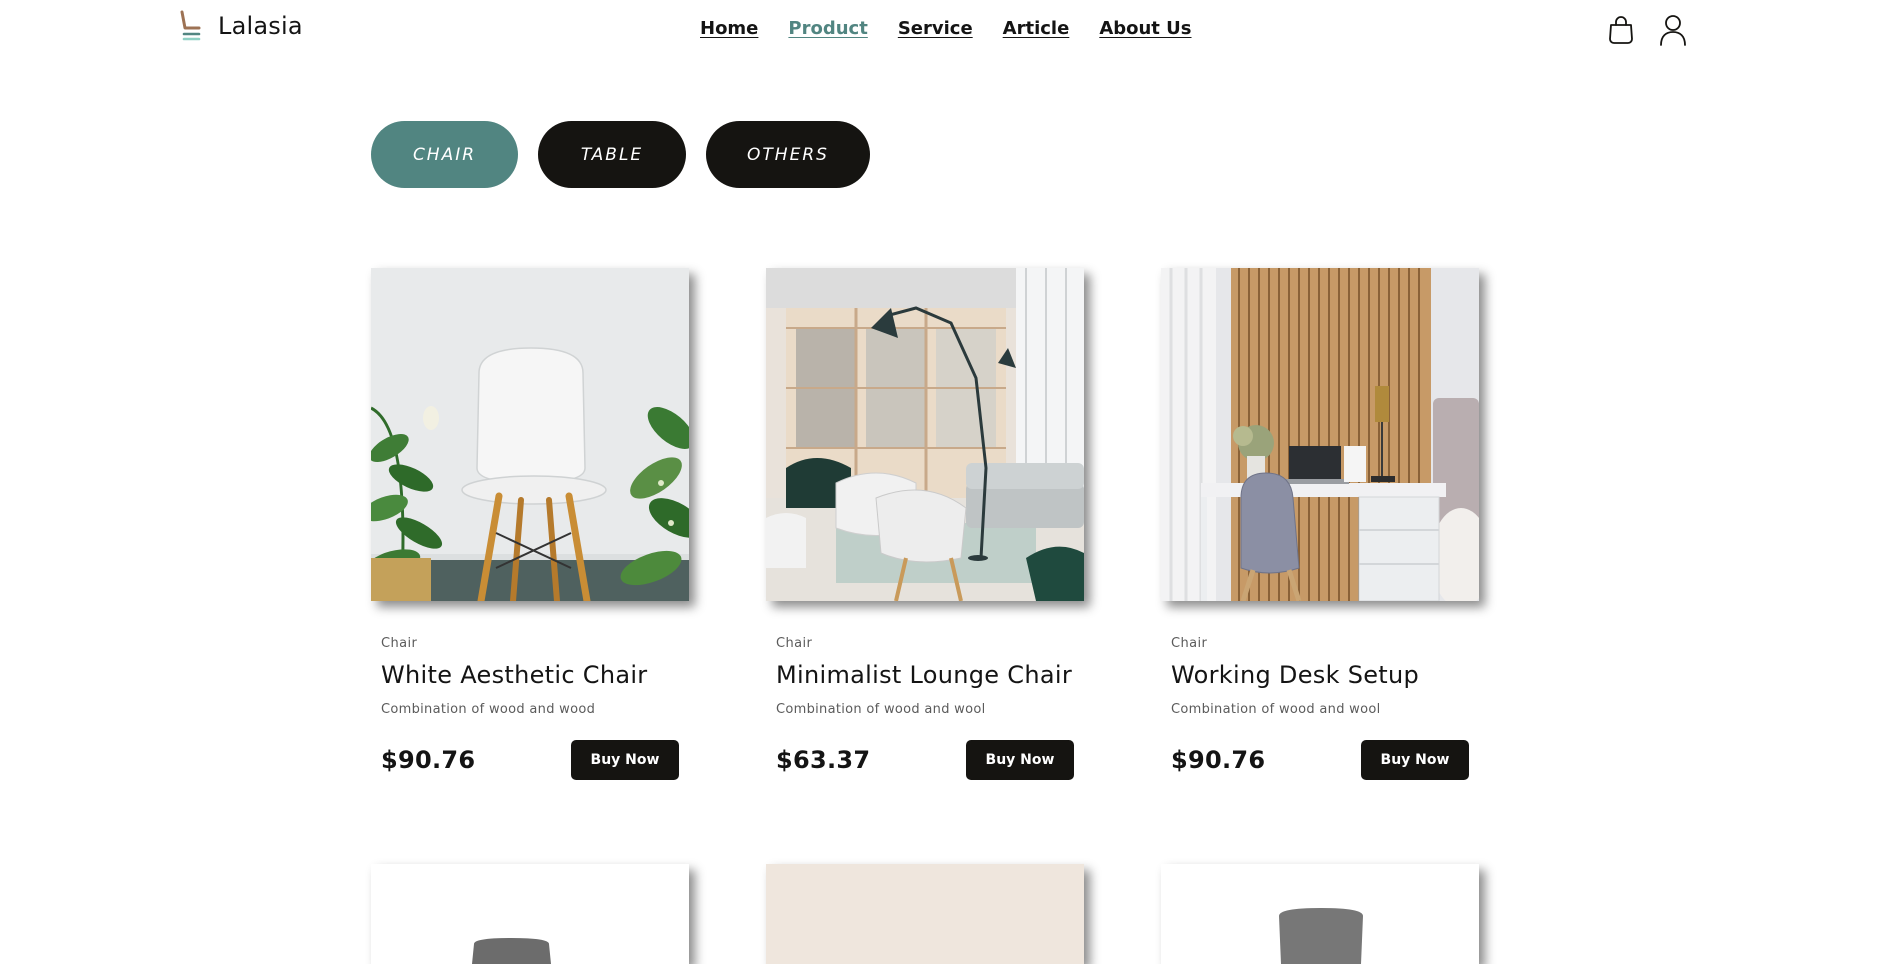 The height and width of the screenshot is (964, 1886). I want to click on grey-seat-illustration, so click(1320, 914).